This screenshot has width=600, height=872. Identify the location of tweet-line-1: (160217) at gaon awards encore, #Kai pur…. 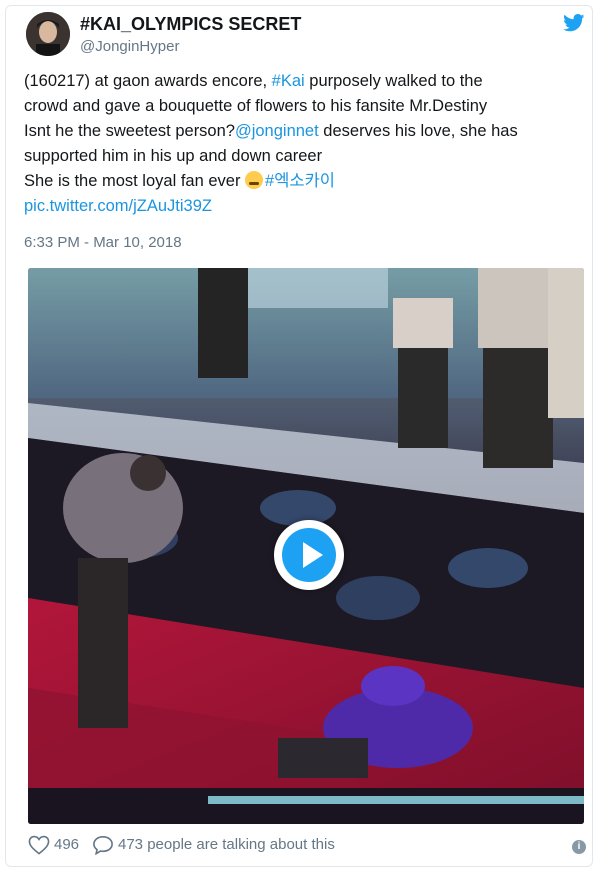
(301, 81).